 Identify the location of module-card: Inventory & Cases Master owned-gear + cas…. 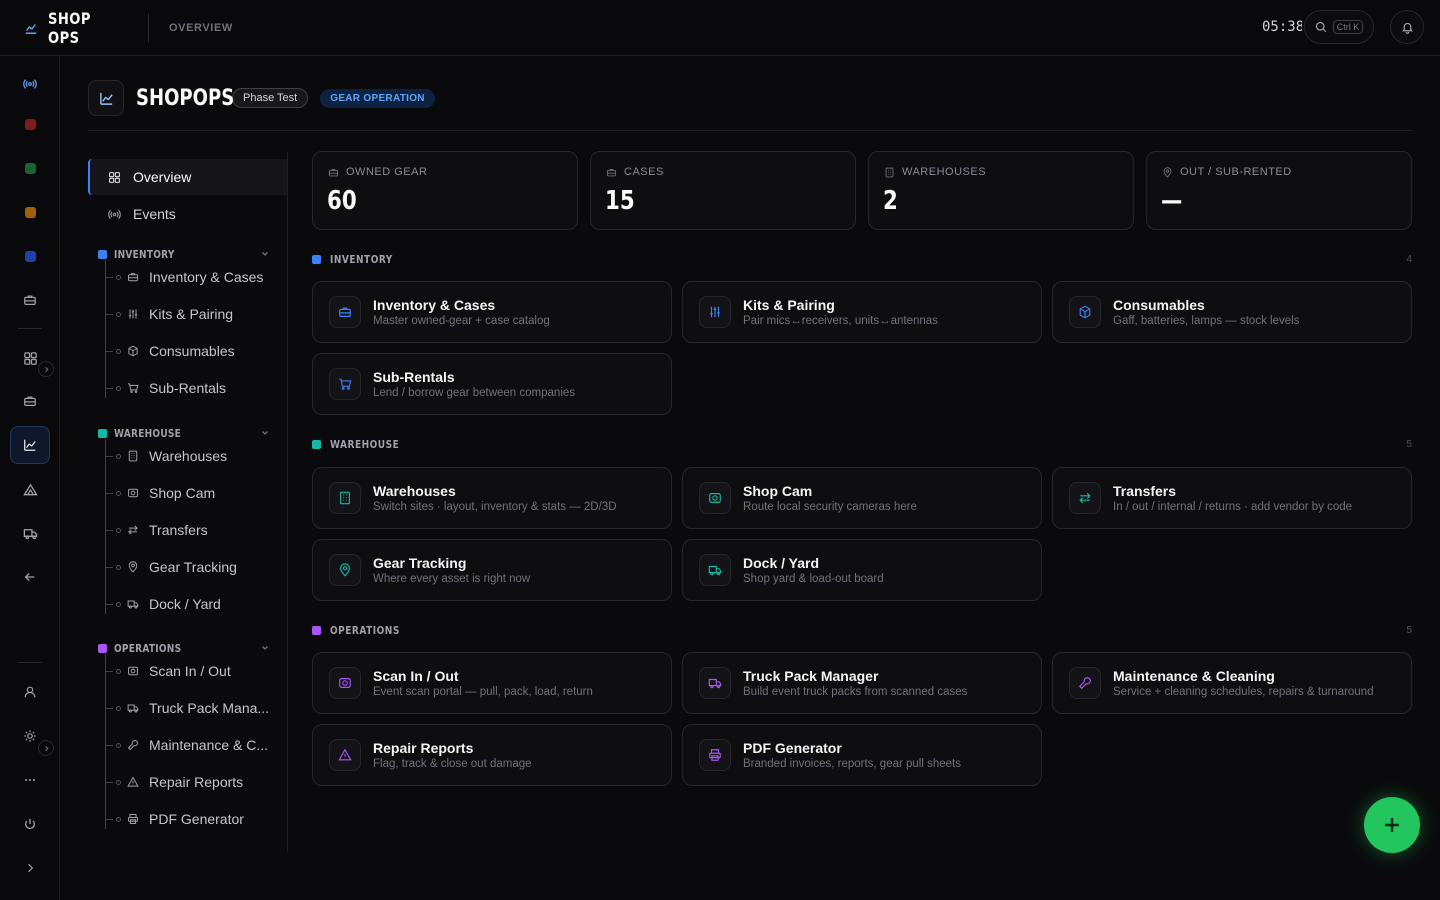
(492, 312).